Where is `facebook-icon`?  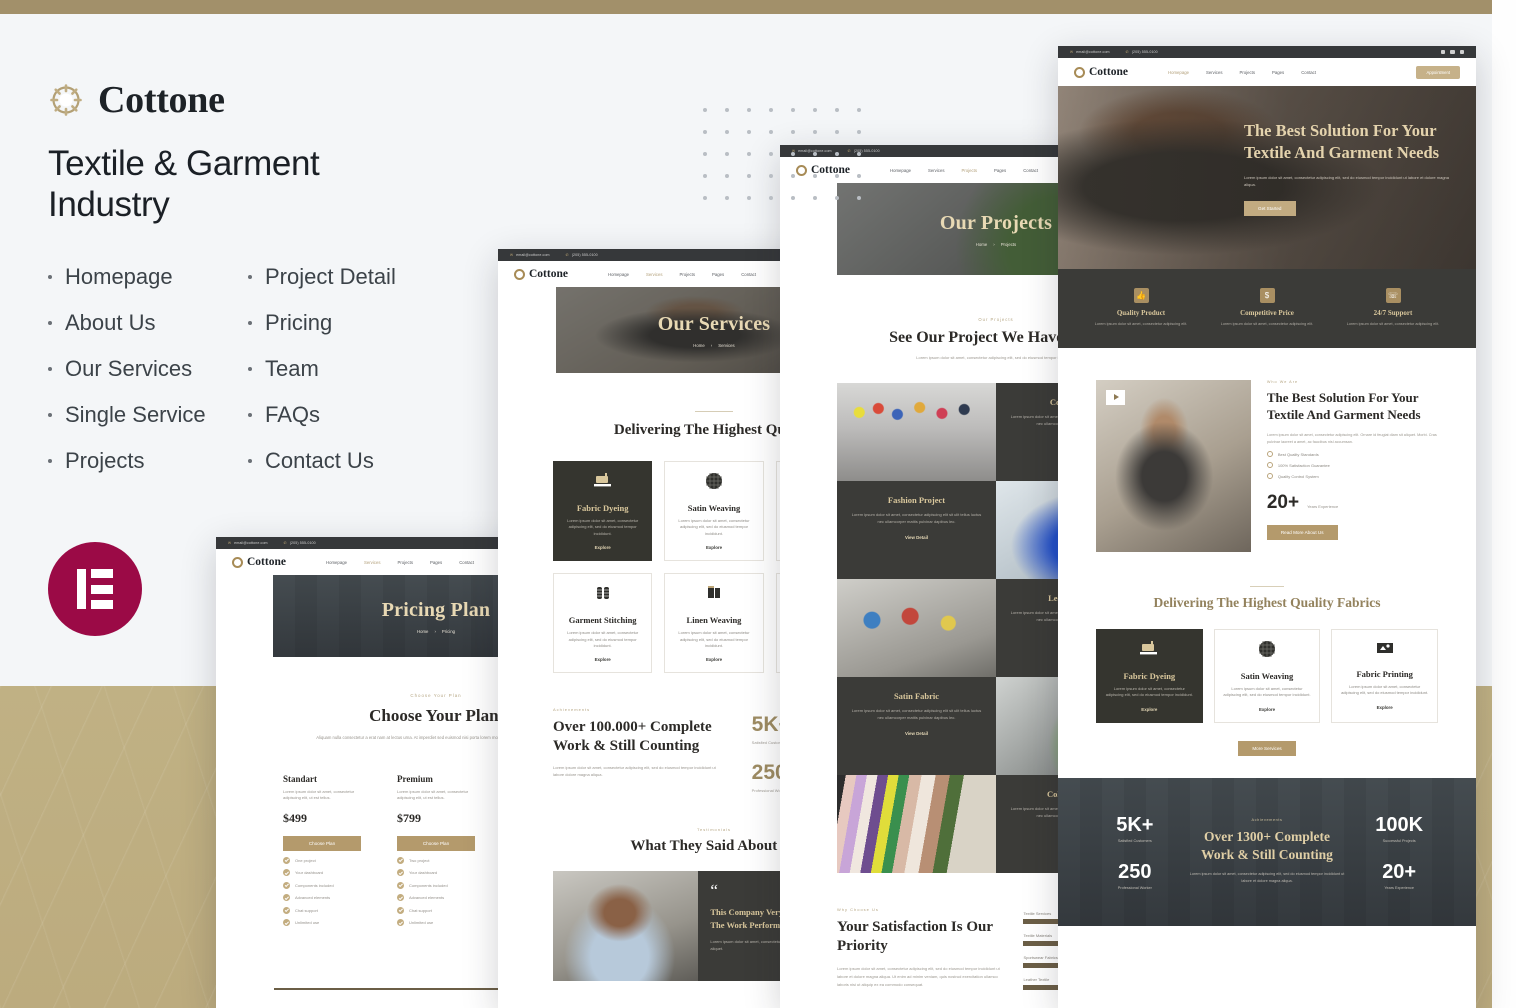
facebook-icon is located at coordinates (1442, 52).